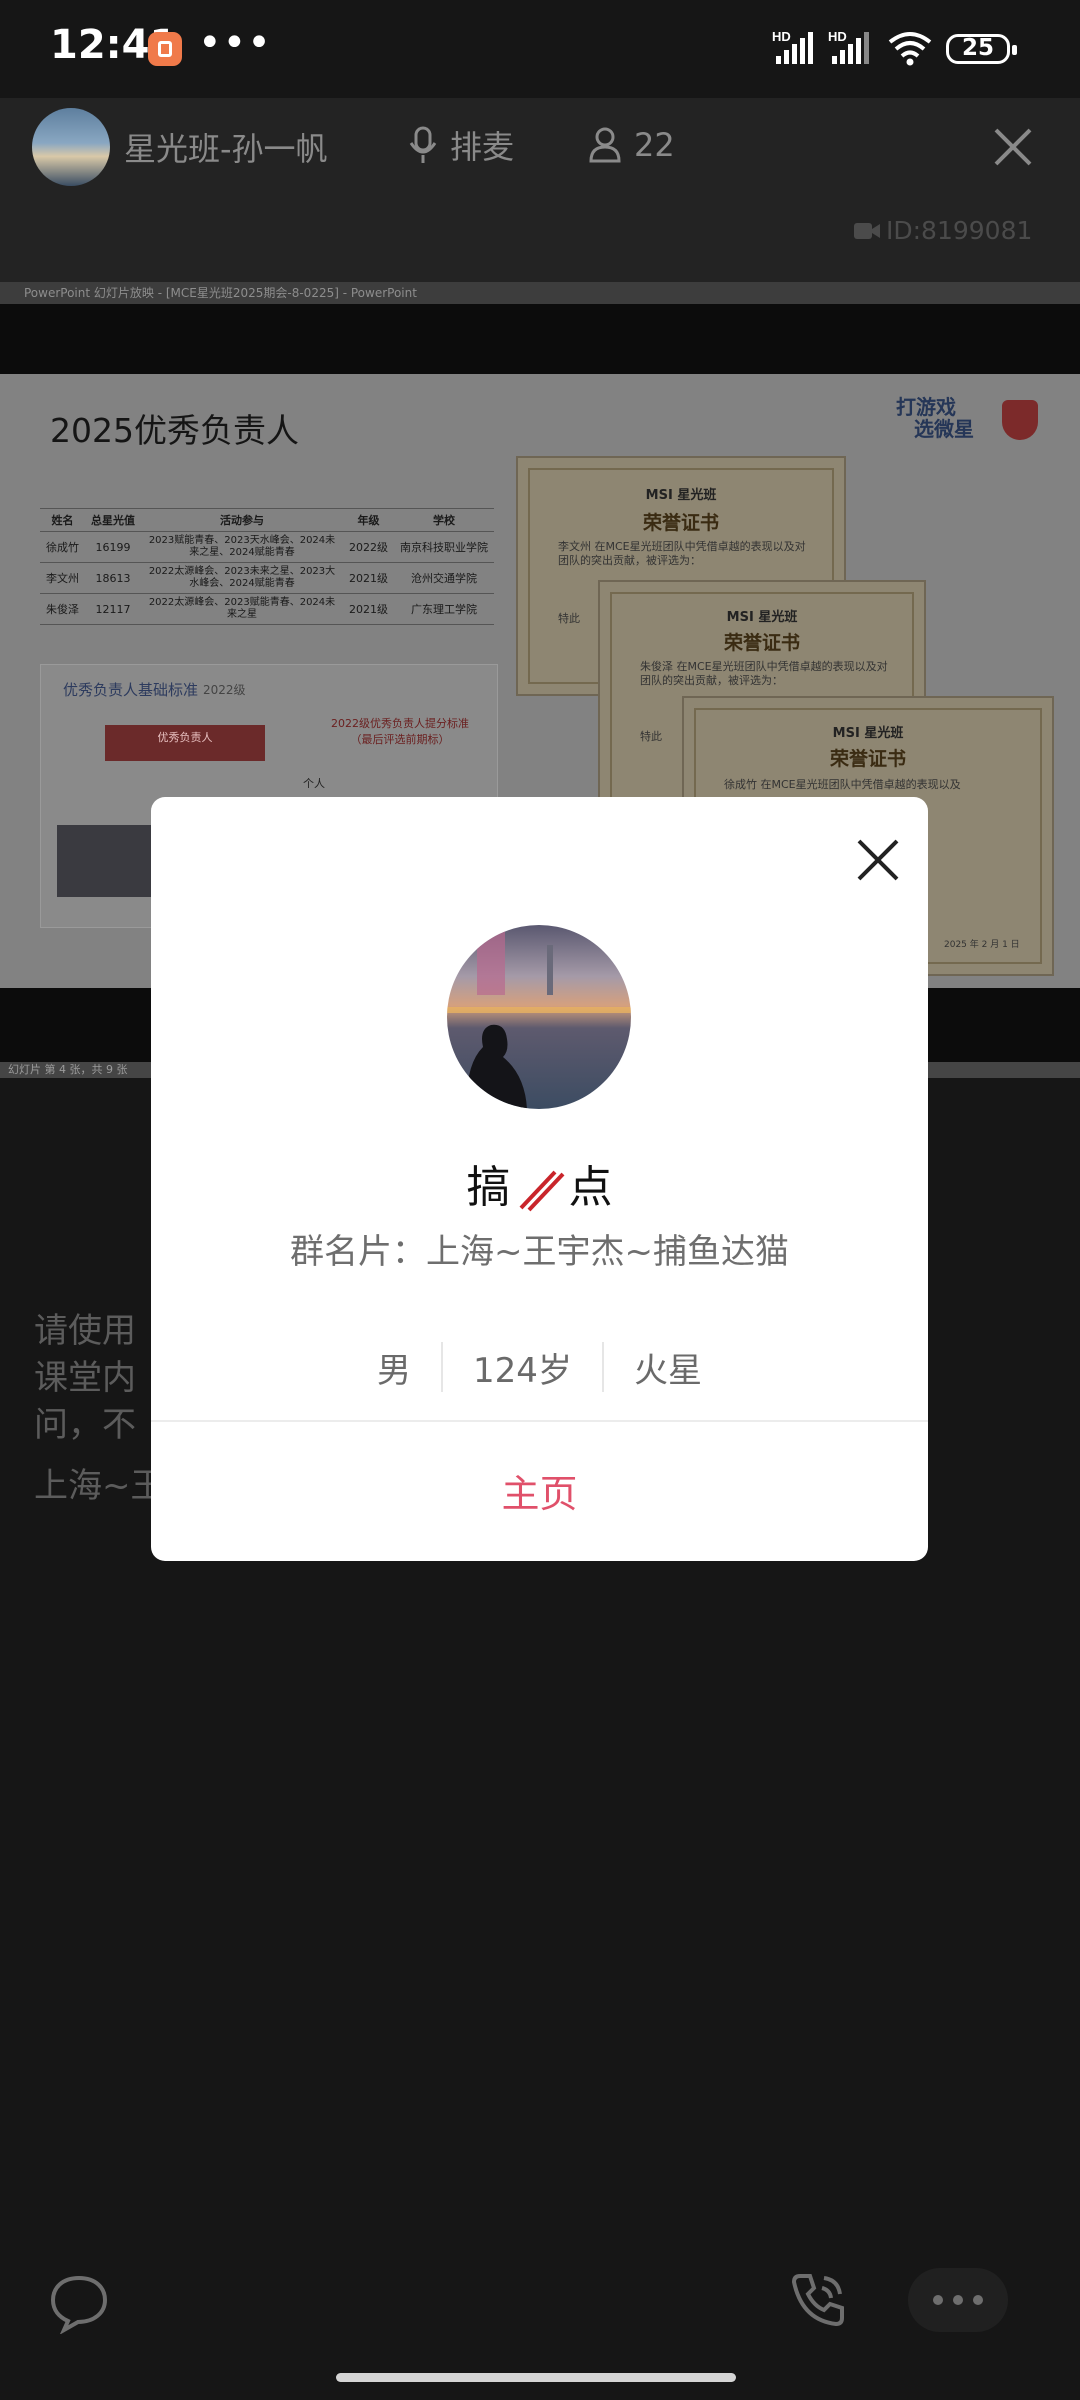 The width and height of the screenshot is (1080, 2400). I want to click on age: 124岁, so click(522, 1370).